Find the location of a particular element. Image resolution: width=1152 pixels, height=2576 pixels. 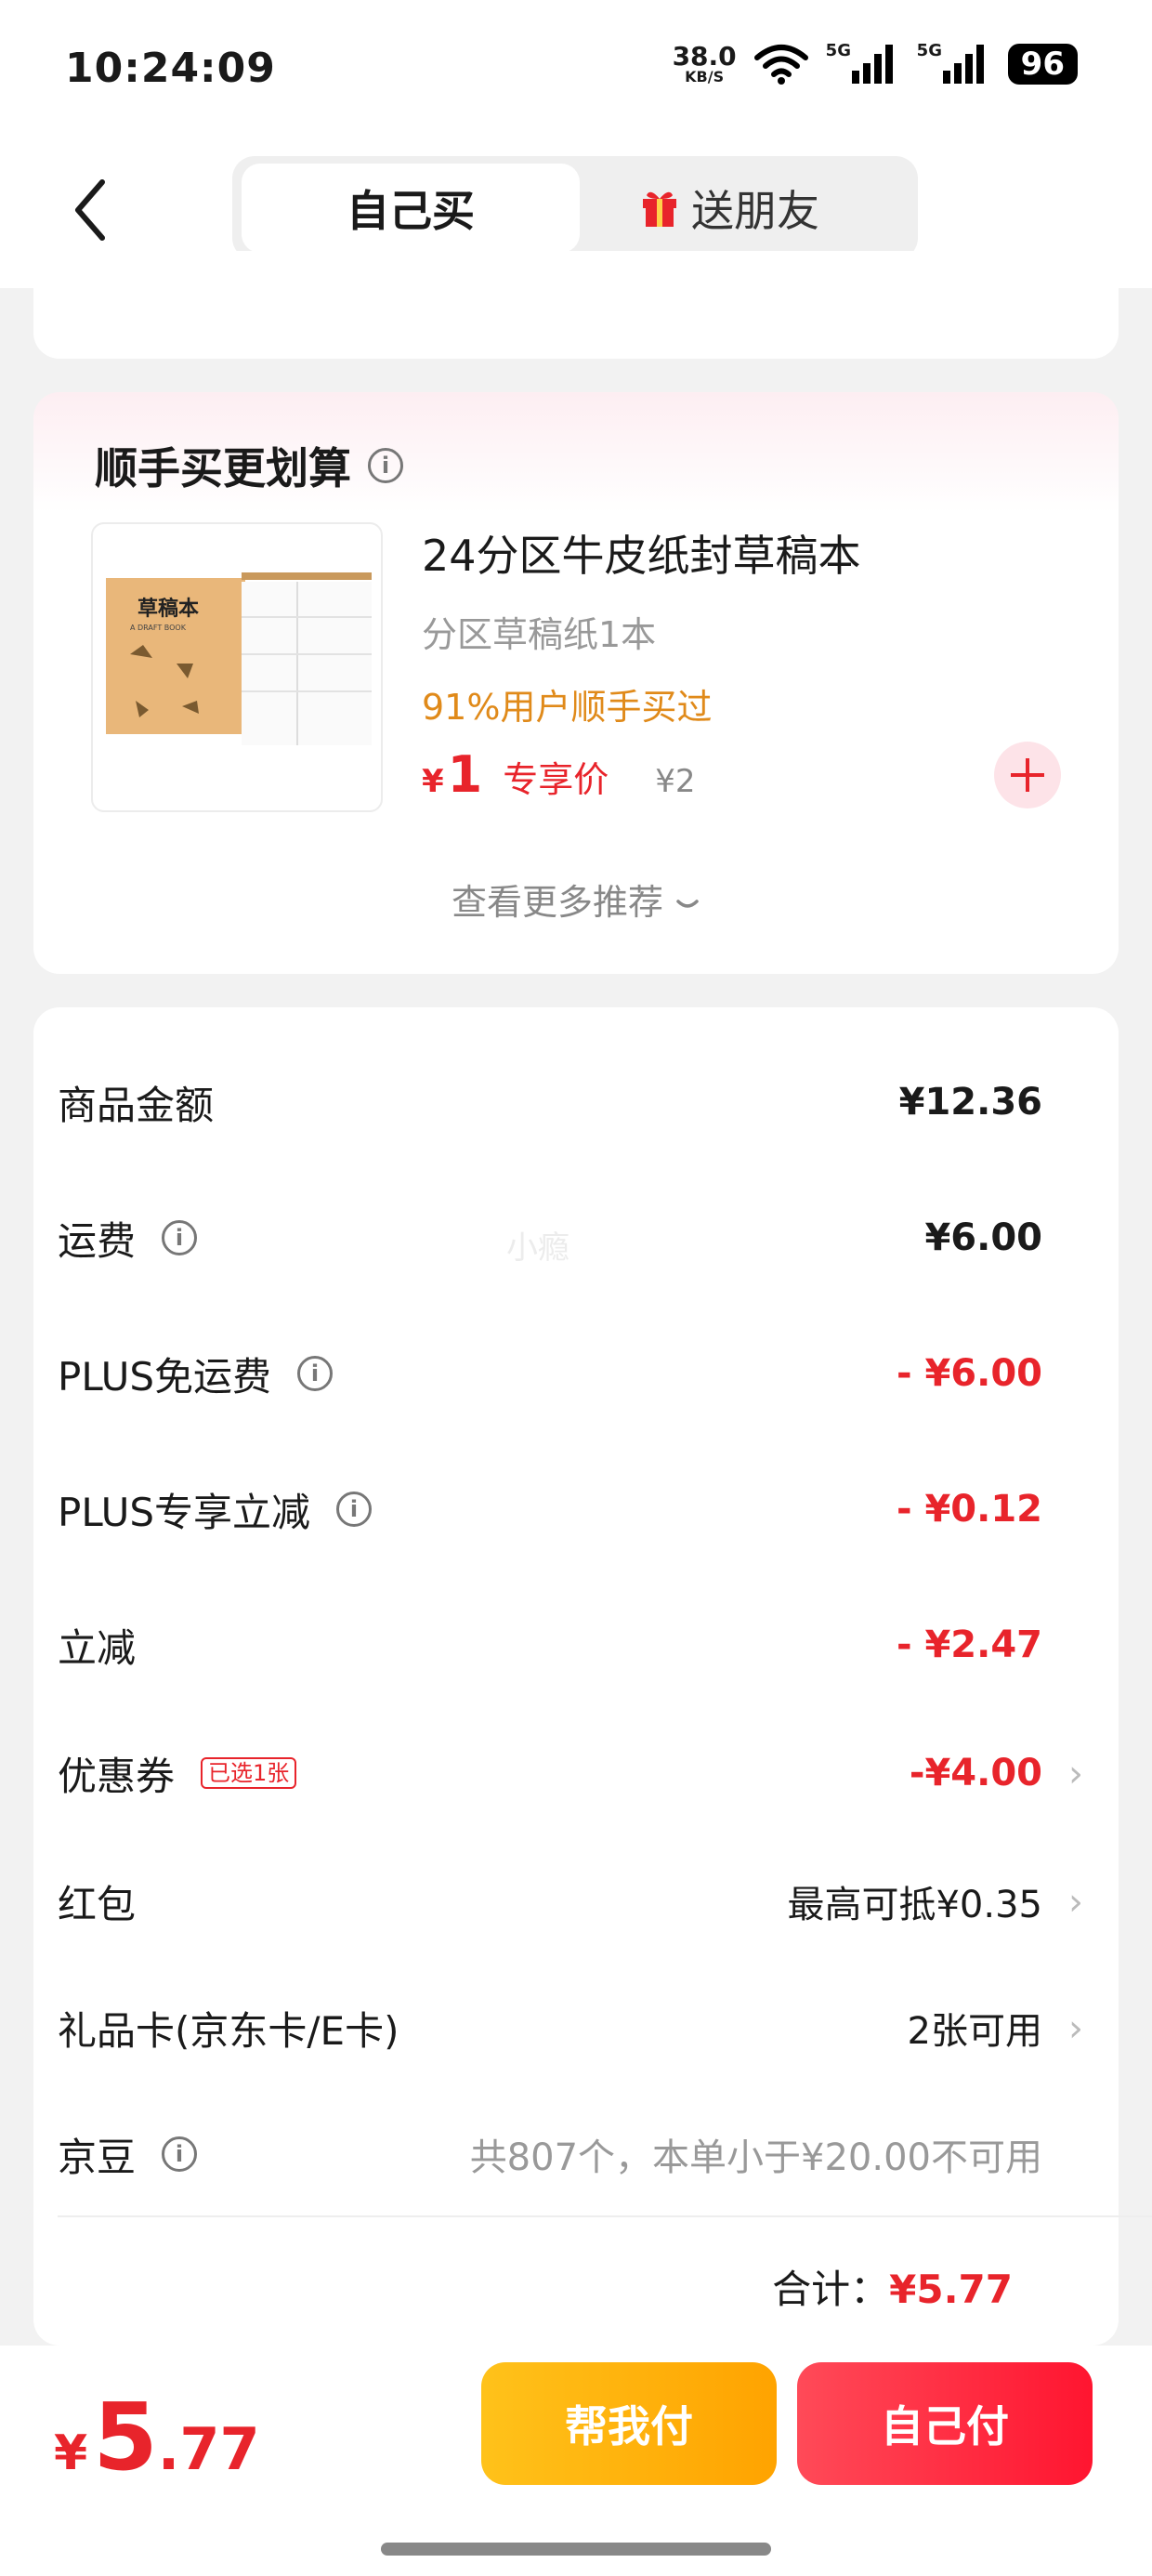

row-plus-free-shipping: PLUS免运费 i - ¥6.00 is located at coordinates (550, 1376).